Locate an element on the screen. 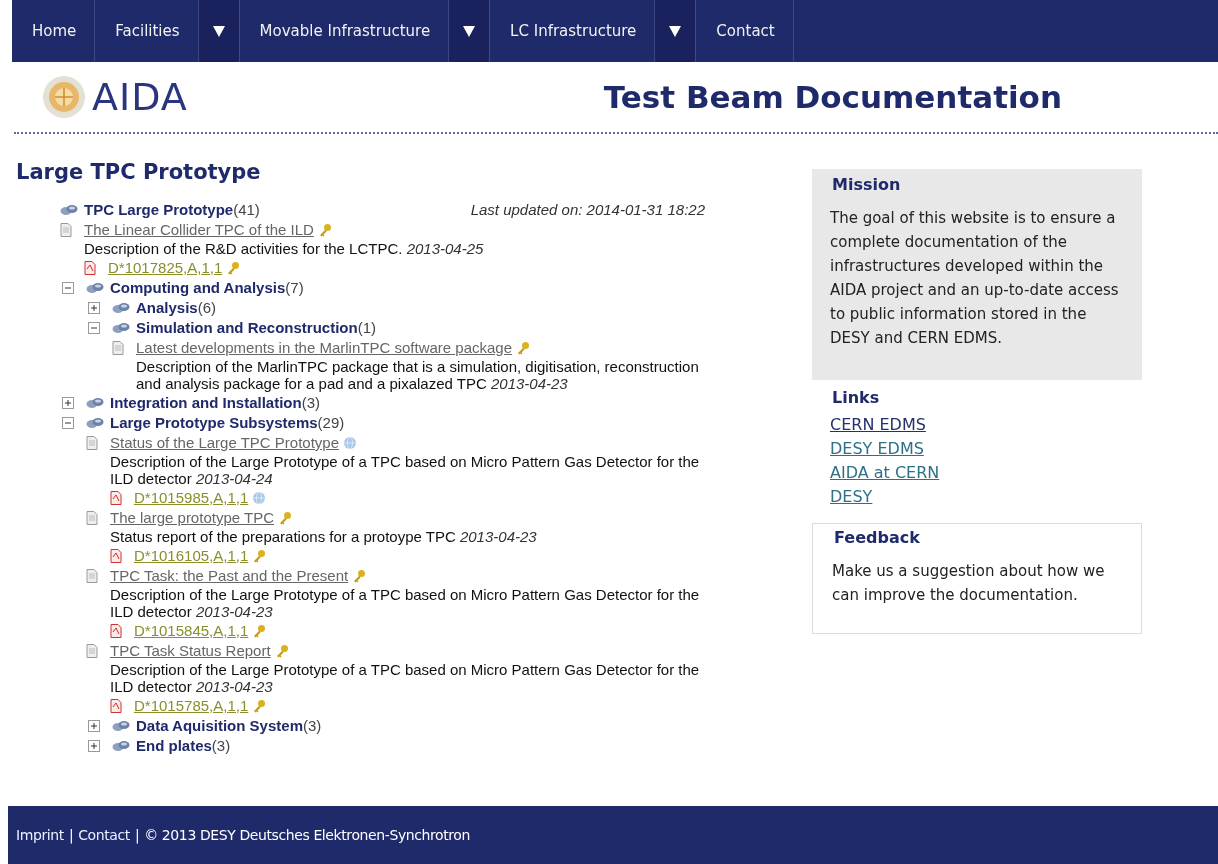  feedback-text: Make us a suggestion about how we can improve the documentation. is located at coordinates (969, 583).